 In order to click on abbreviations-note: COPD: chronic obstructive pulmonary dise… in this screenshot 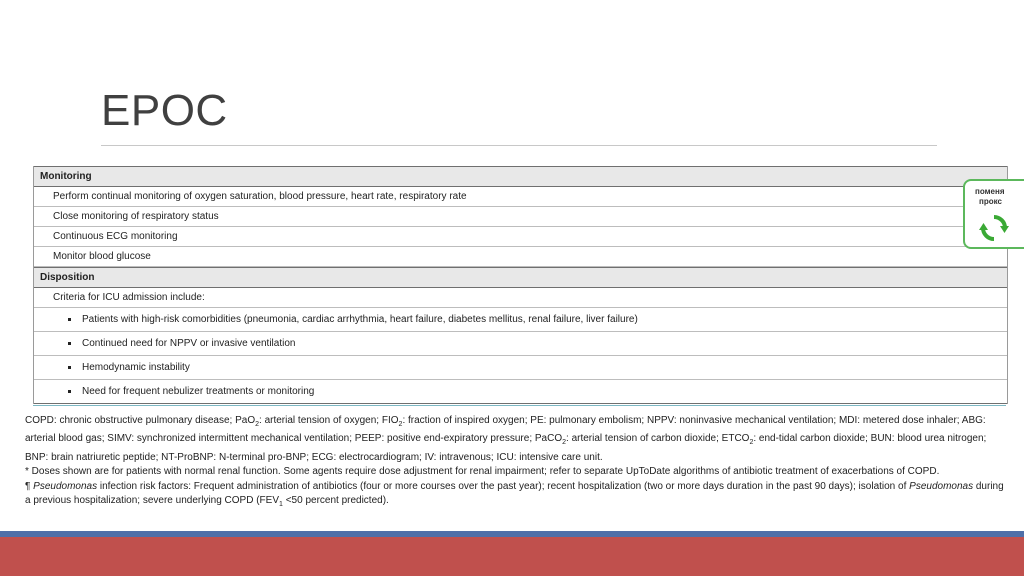, I will do `click(506, 439)`.